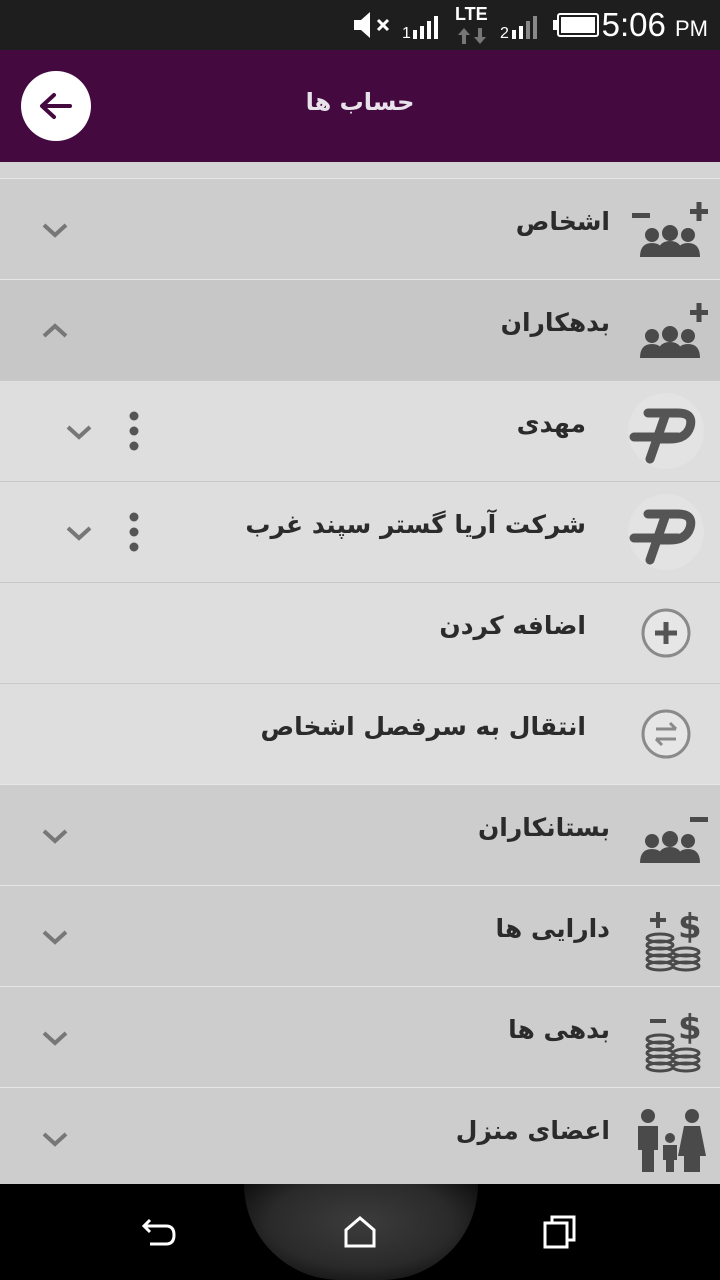  I want to click on transfer-to-people-button: انتقال به سرفصل اشخاص, so click(360, 733).